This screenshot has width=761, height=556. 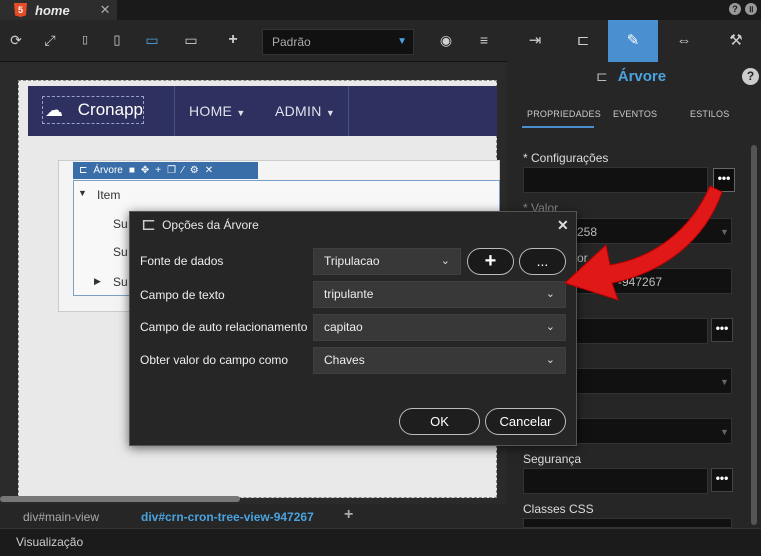 What do you see at coordinates (61, 517) in the screenshot?
I see `path-tab-main-view: div#main-view` at bounding box center [61, 517].